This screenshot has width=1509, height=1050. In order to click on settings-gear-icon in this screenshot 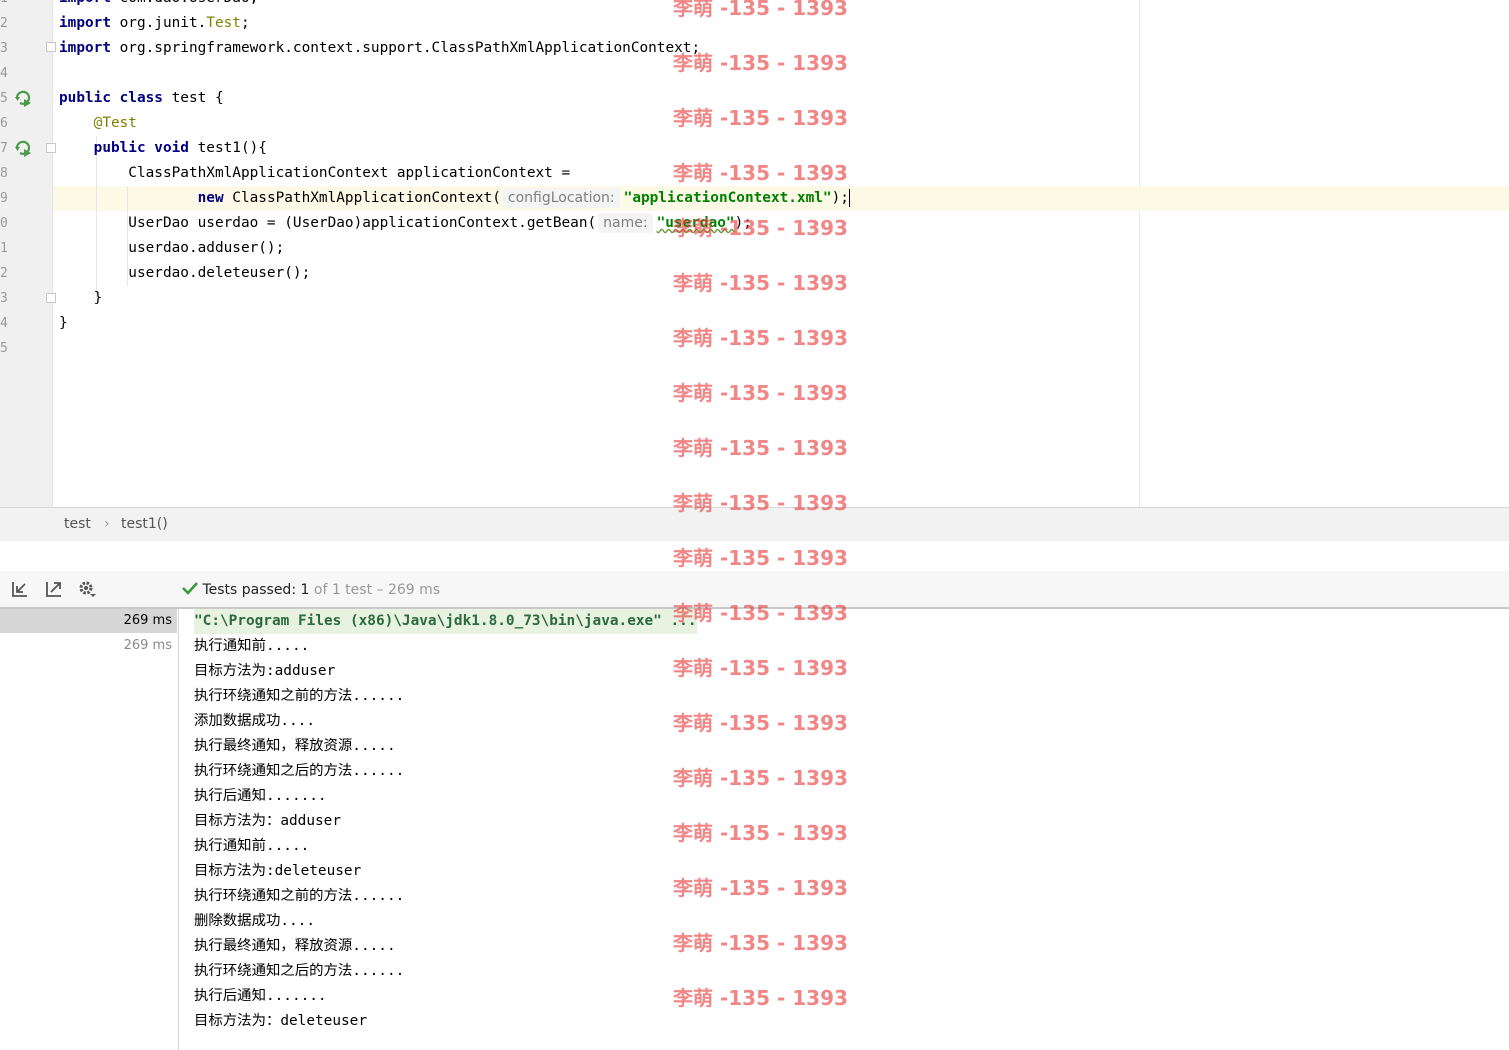, I will do `click(87, 589)`.